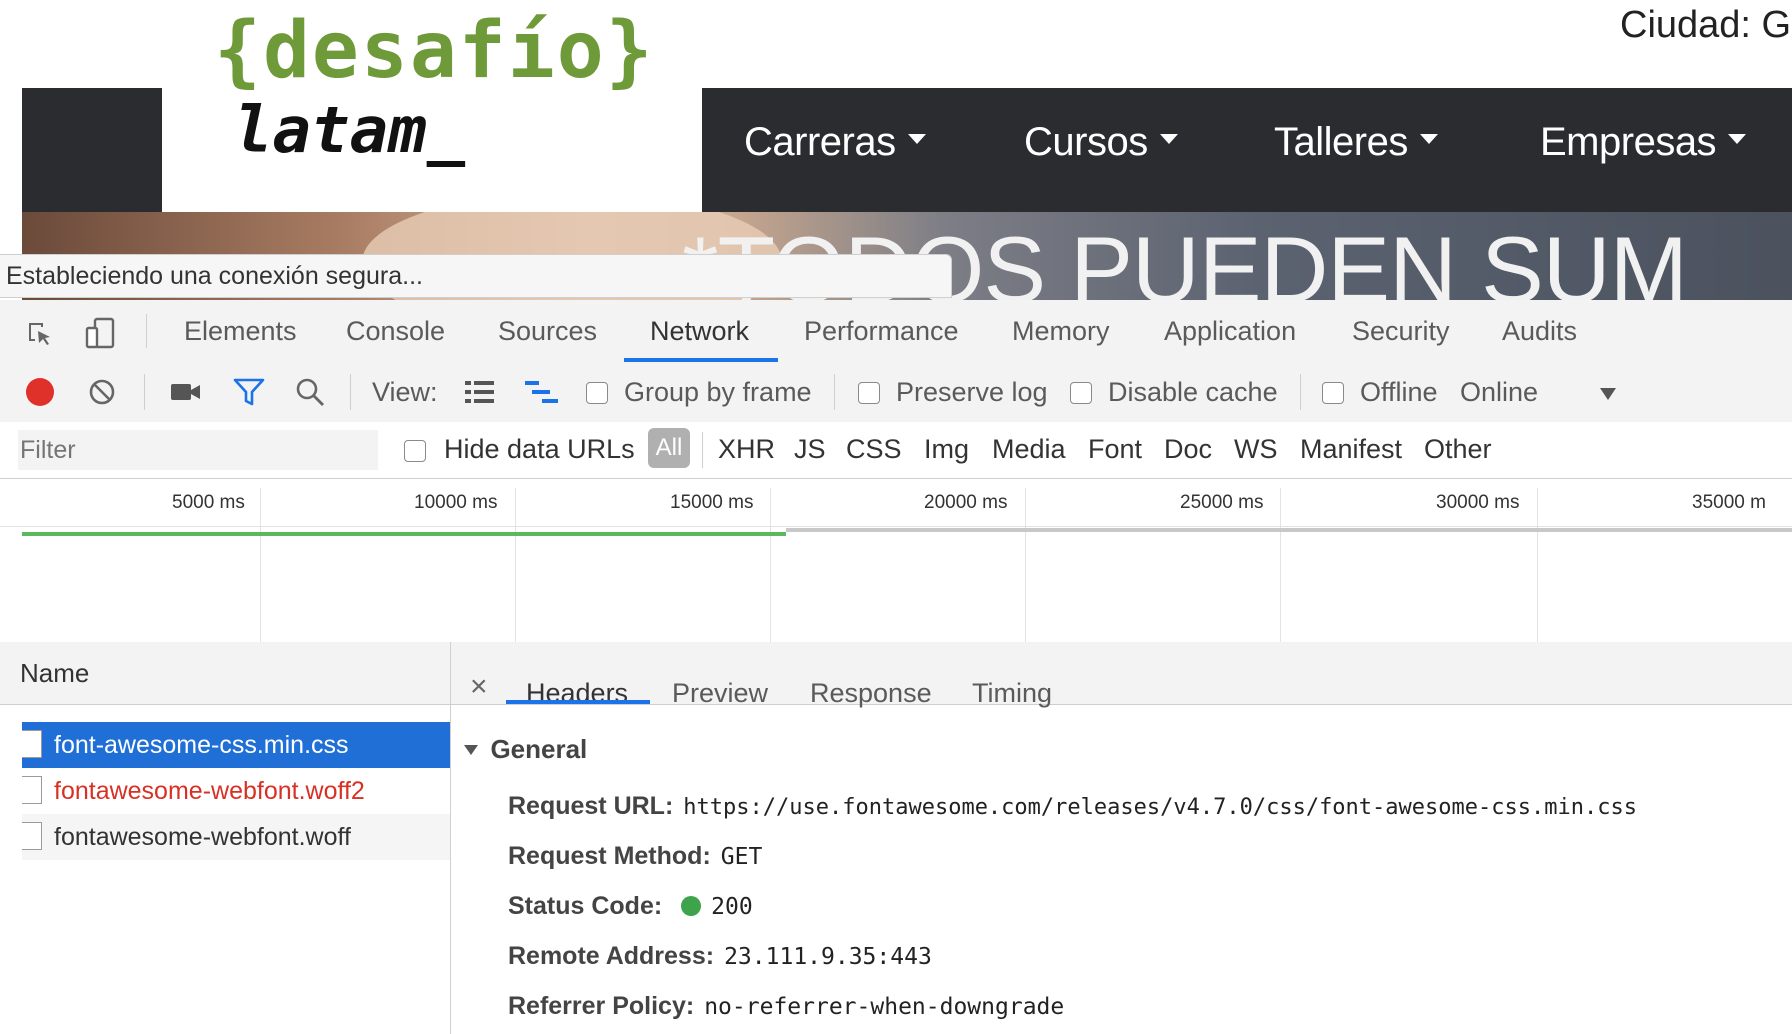 The height and width of the screenshot is (1034, 1792). Describe the element at coordinates (349, 131) in the screenshot. I see `logo-latam: latam_` at that location.